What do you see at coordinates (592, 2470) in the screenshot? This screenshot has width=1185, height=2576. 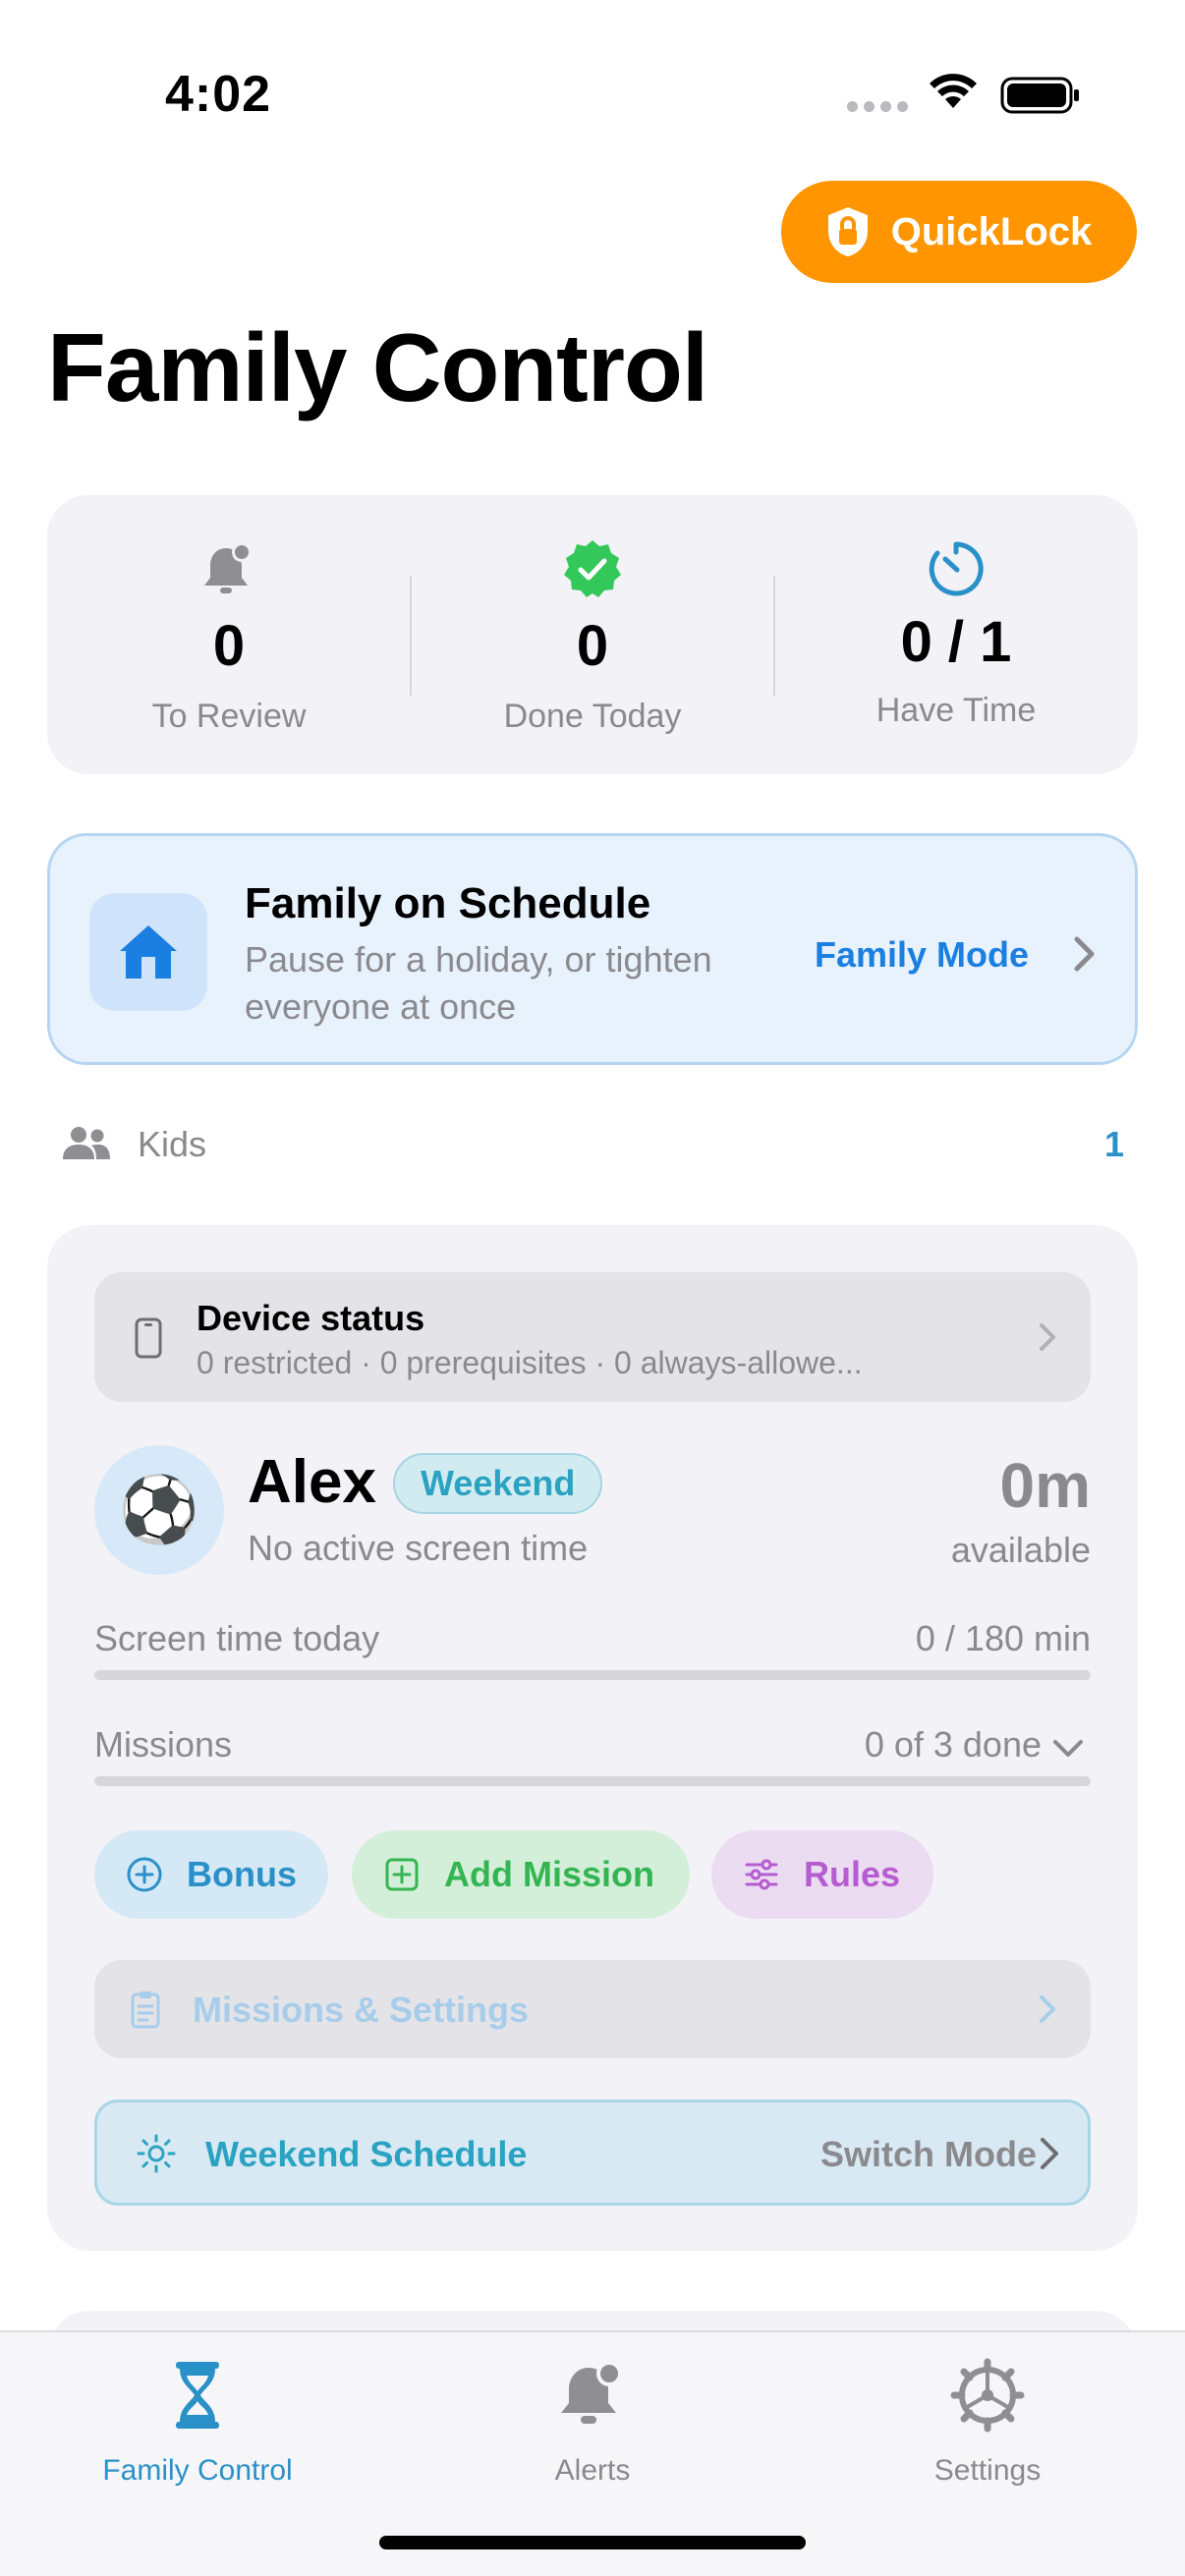 I see `tab-label: Alerts` at bounding box center [592, 2470].